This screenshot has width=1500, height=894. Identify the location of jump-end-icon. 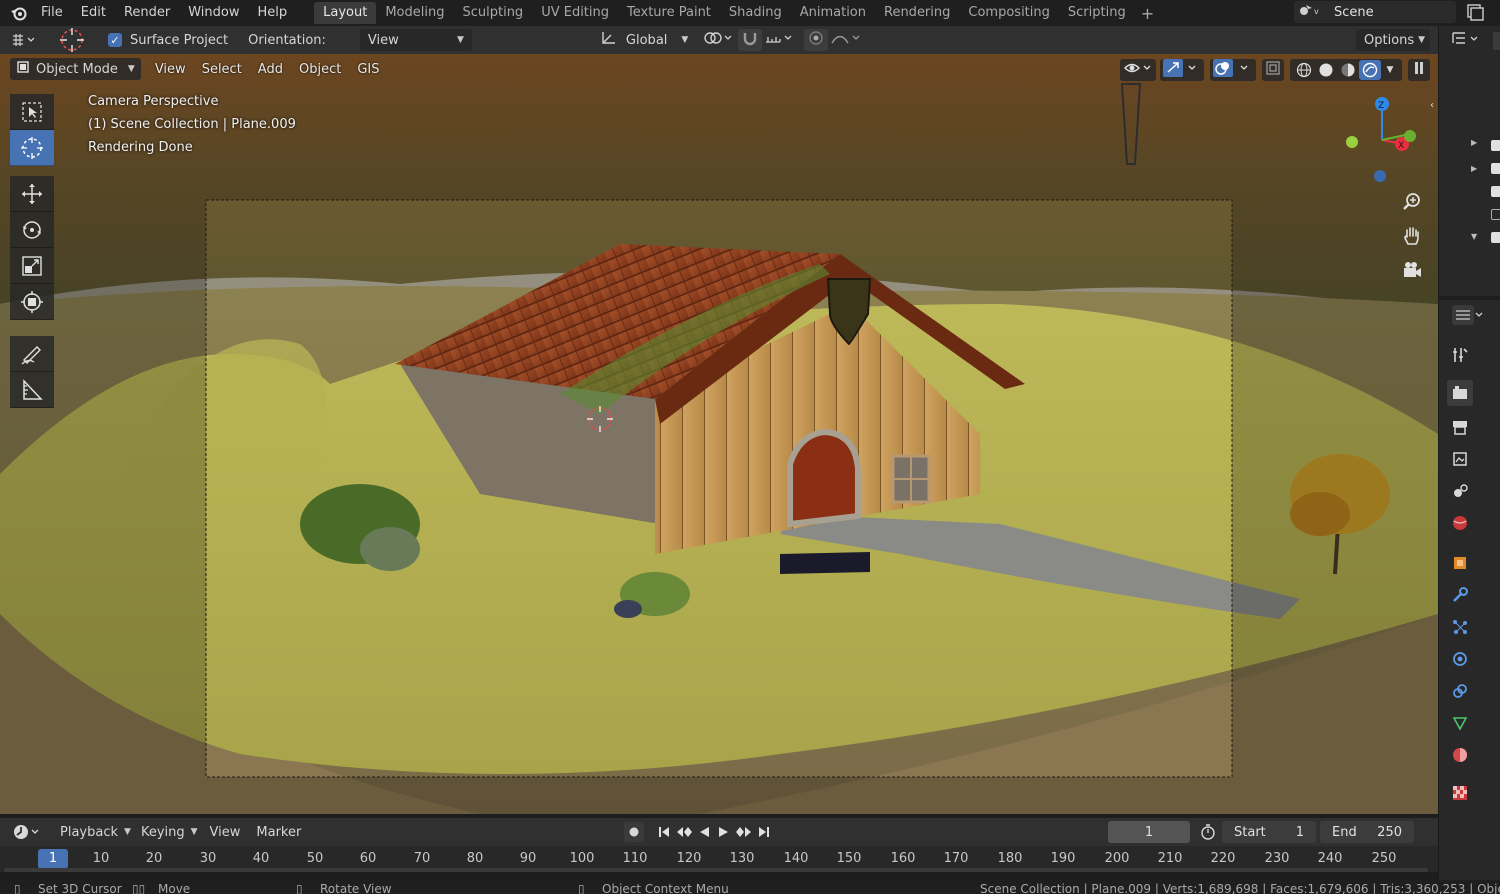
(764, 832).